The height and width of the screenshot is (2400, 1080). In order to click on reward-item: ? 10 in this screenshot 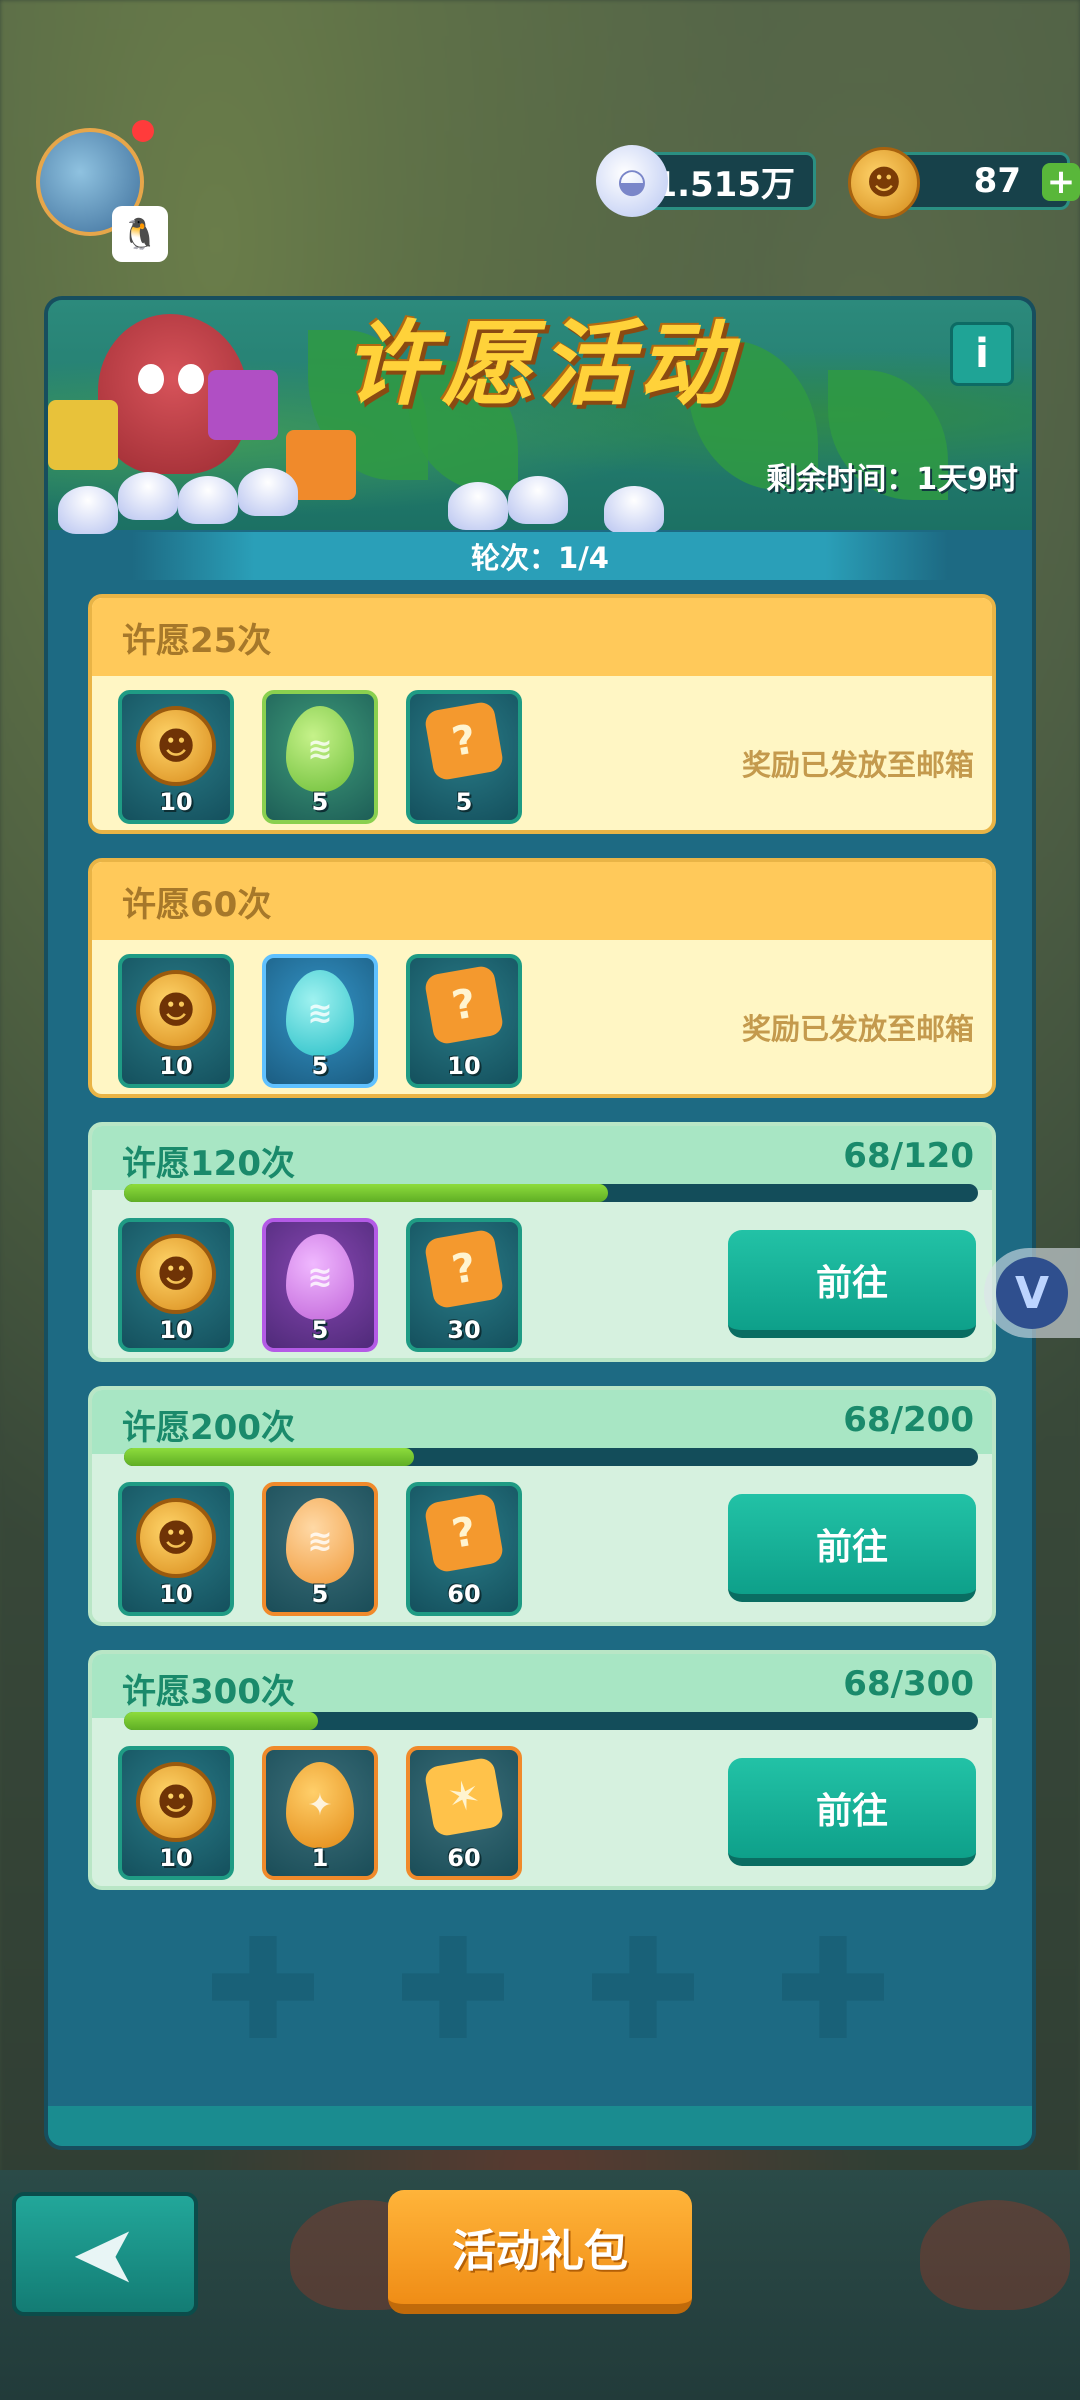, I will do `click(464, 1021)`.